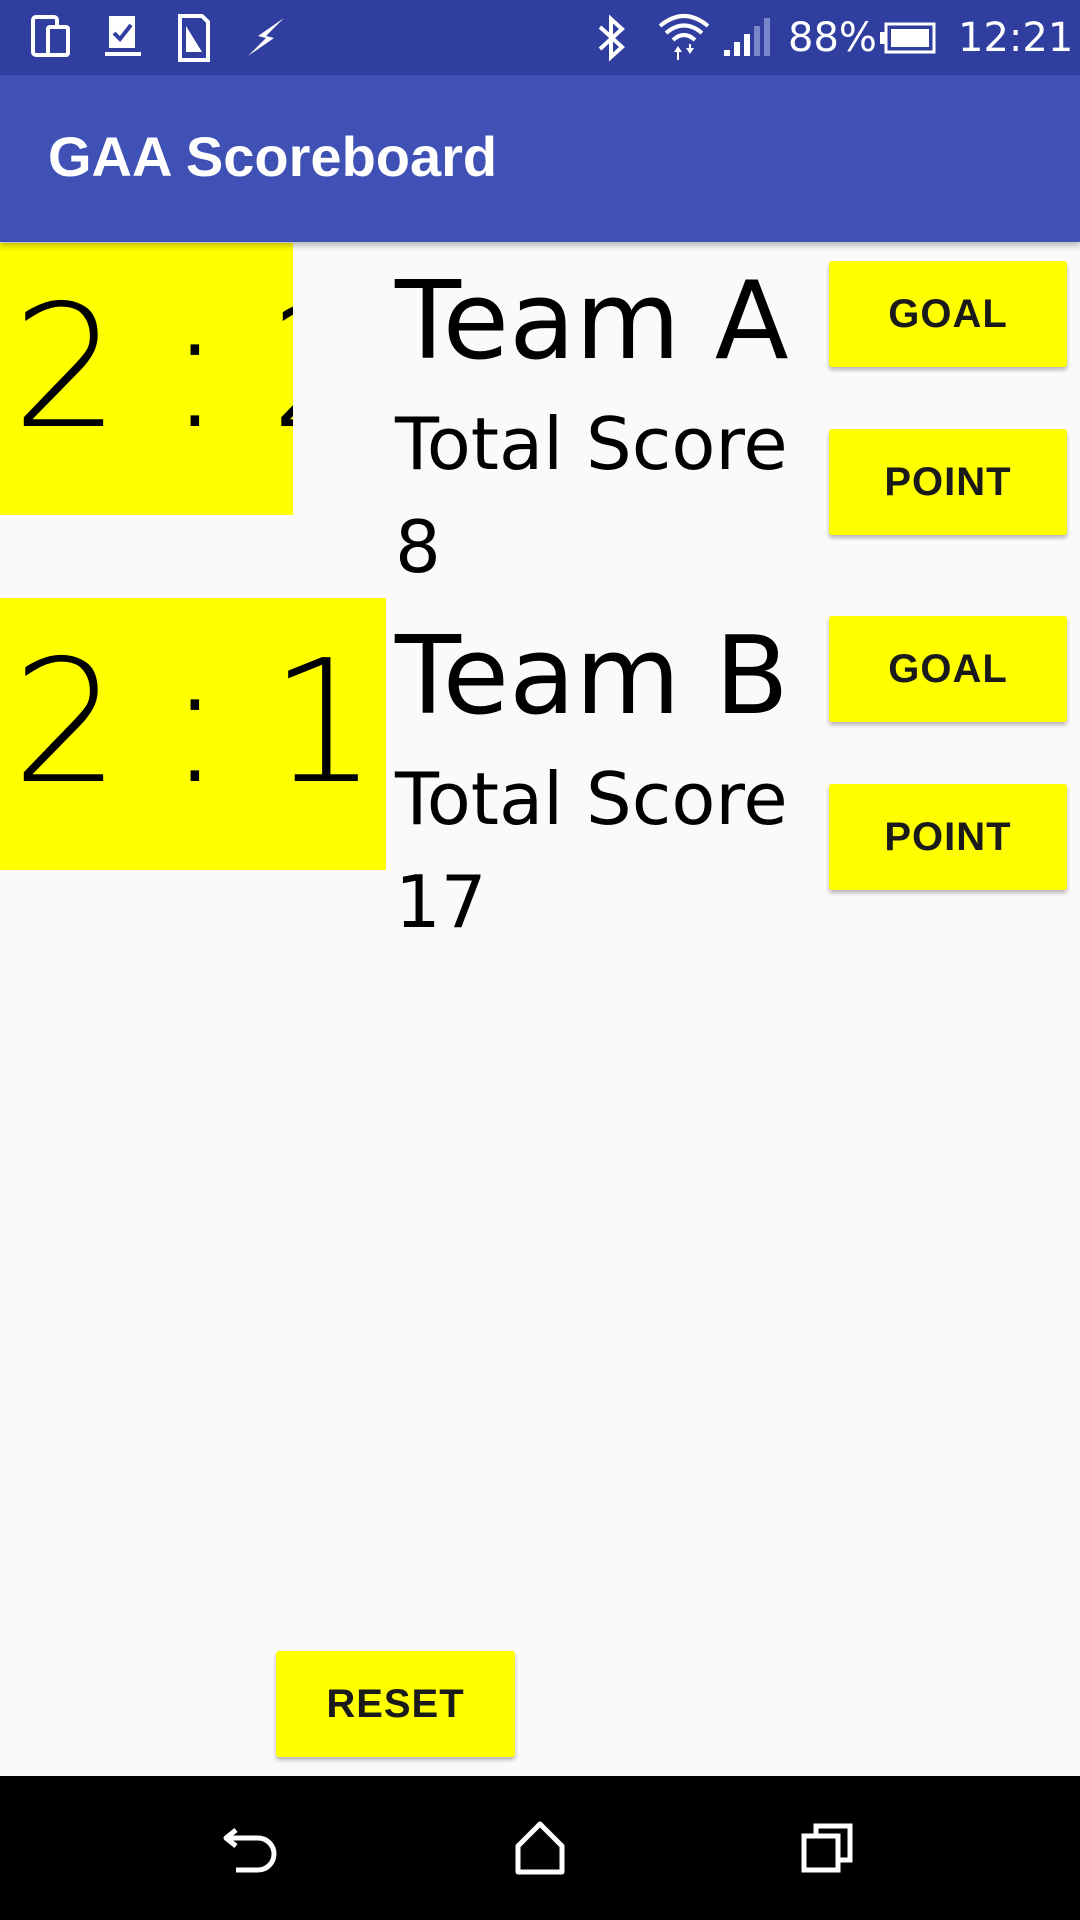 Image resolution: width=1080 pixels, height=1920 pixels. I want to click on team-b-total: 17, so click(441, 902).